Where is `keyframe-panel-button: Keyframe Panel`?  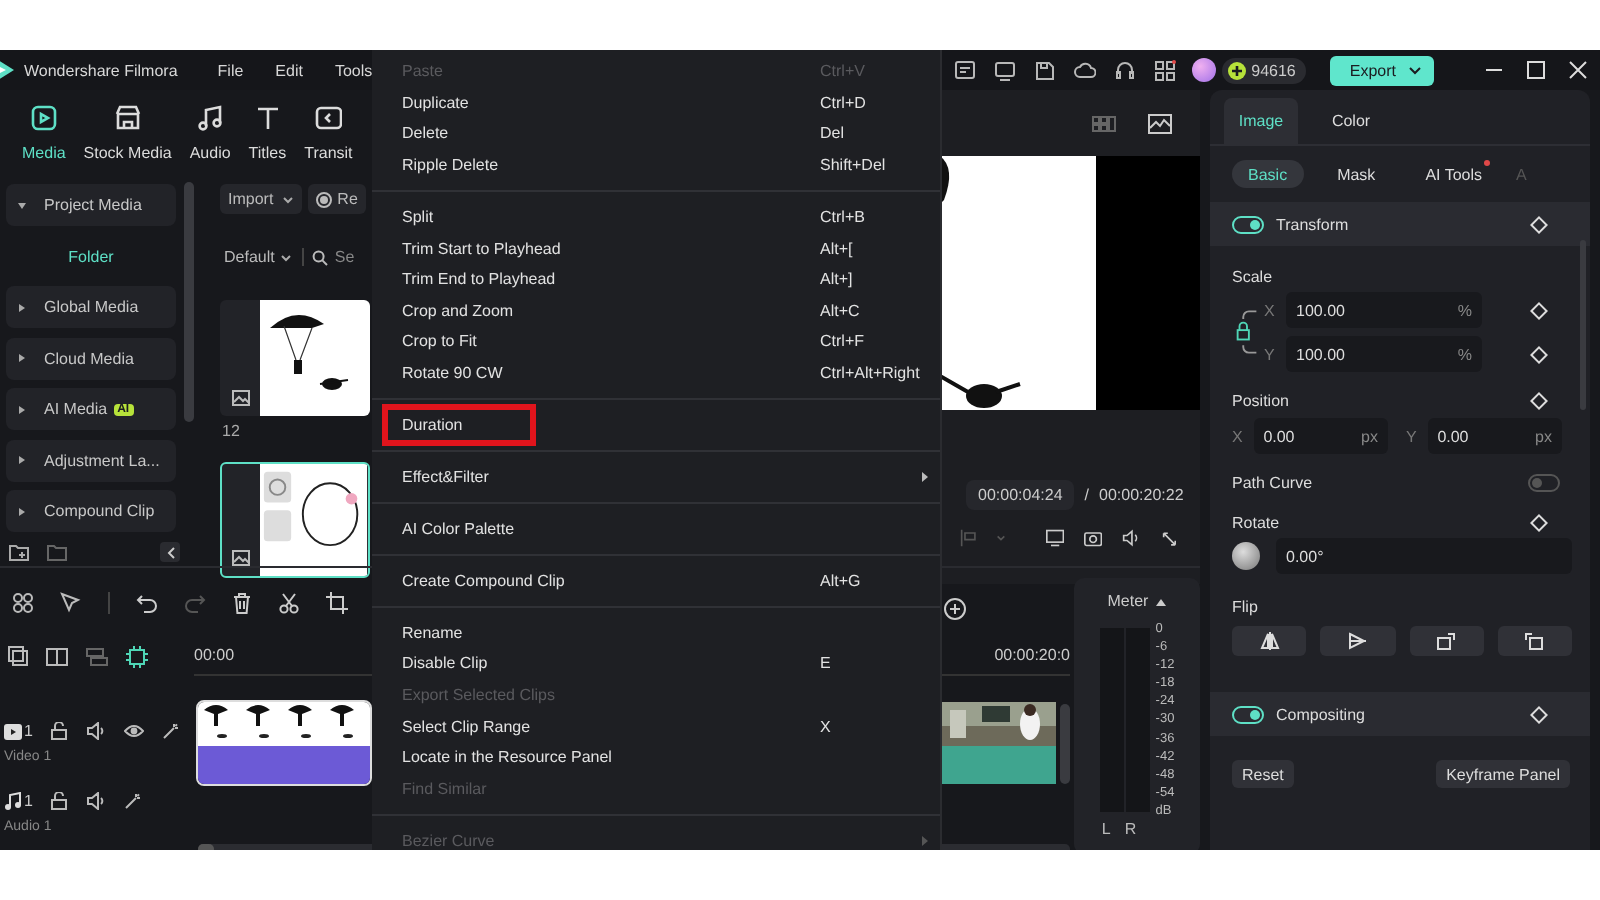 keyframe-panel-button: Keyframe Panel is located at coordinates (1503, 774).